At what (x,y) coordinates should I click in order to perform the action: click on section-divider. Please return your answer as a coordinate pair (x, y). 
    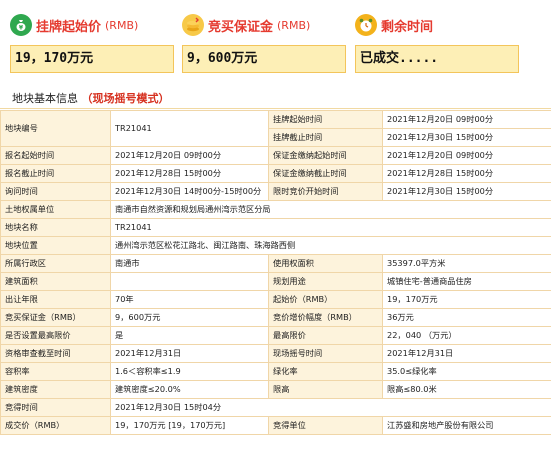
    Looking at the image, I should click on (275, 108).